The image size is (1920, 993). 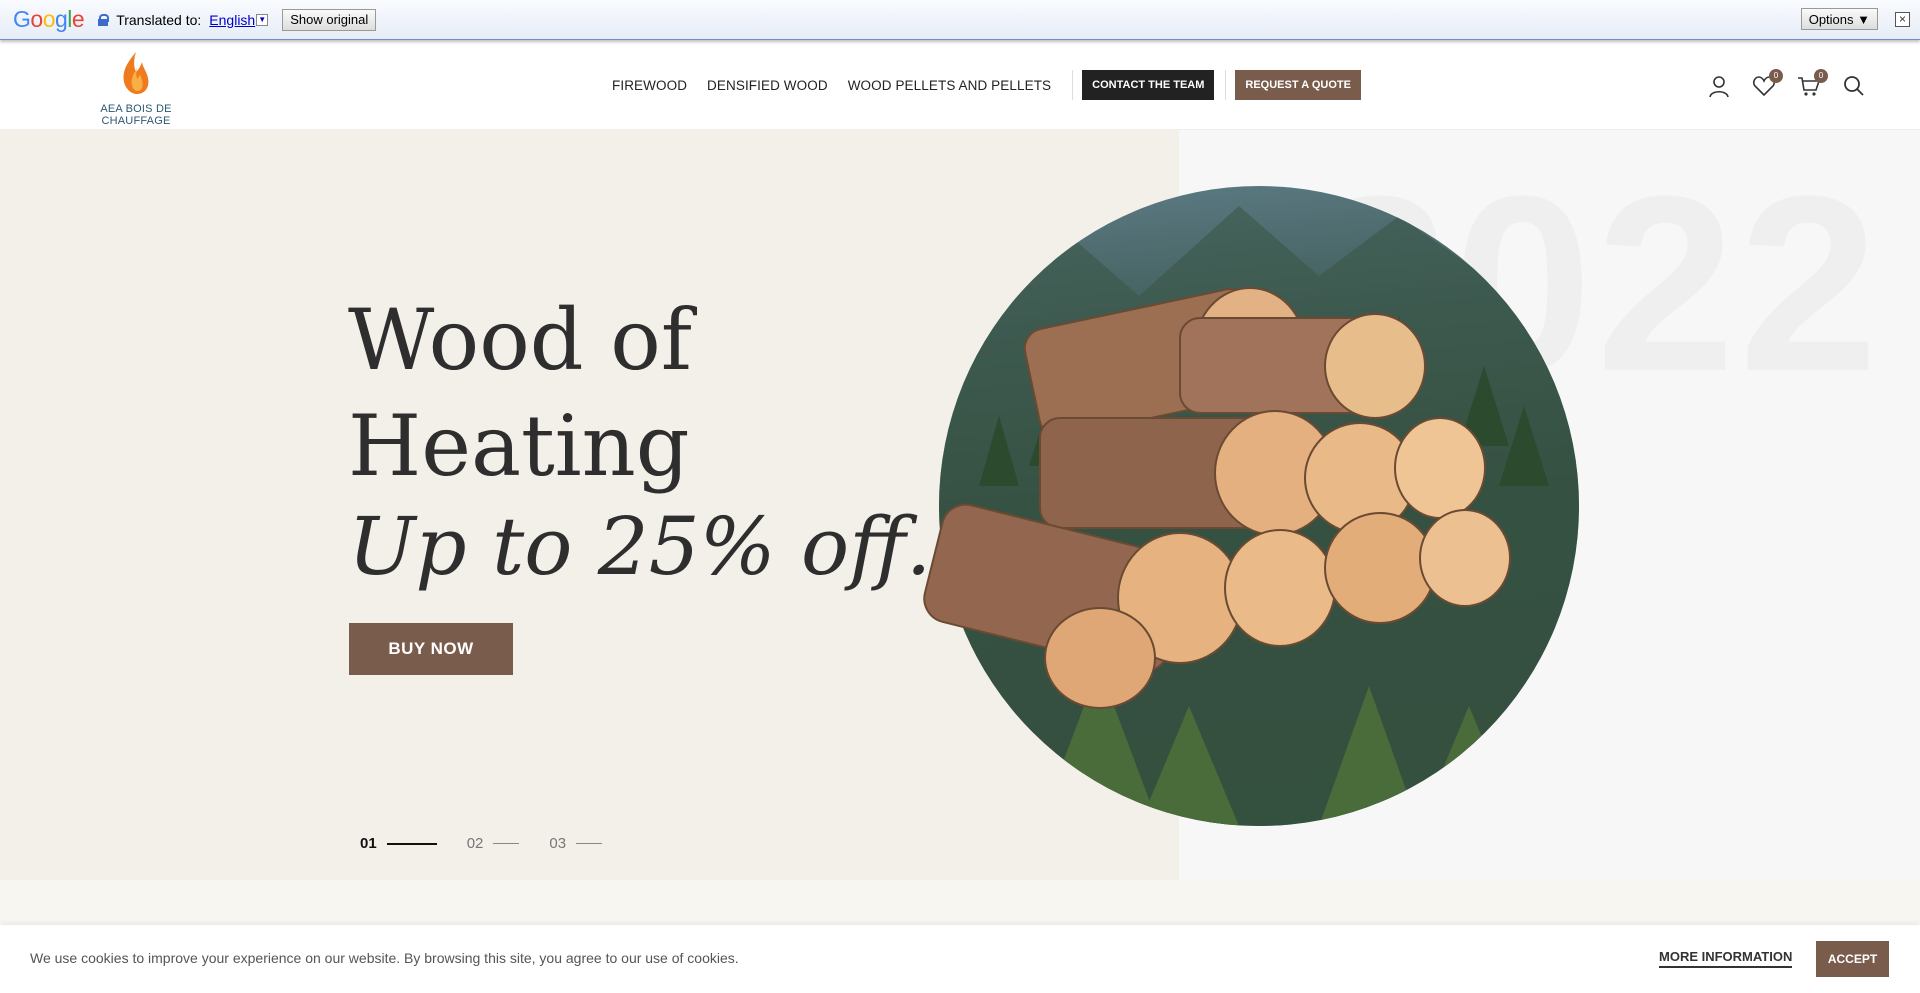 What do you see at coordinates (159, 19) in the screenshot?
I see `translated-to-label: Translated to:` at bounding box center [159, 19].